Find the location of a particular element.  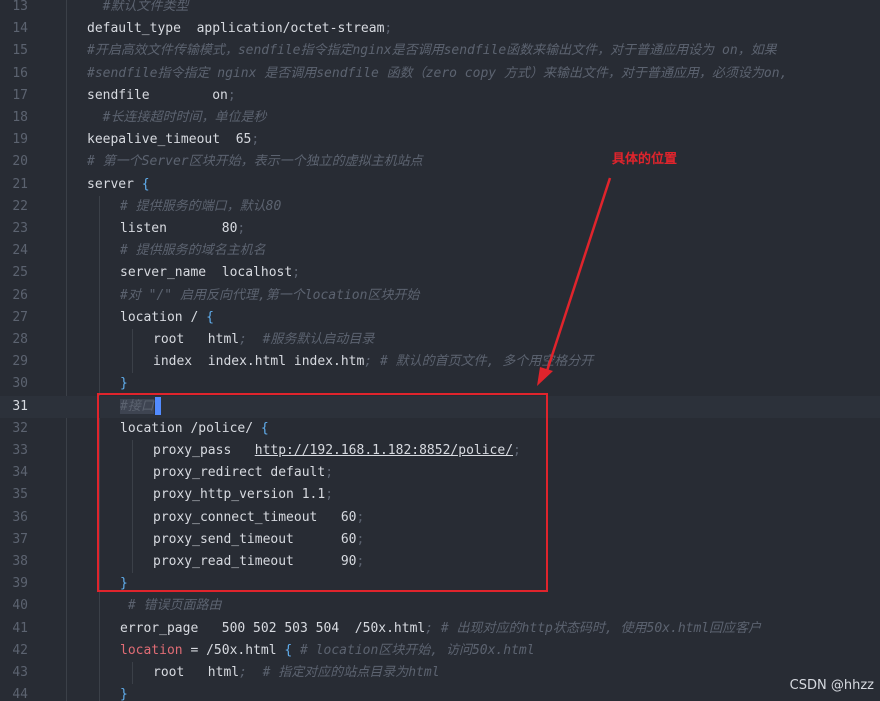

code-line: 20 # 第一个Server区块开始，表示一个独立的虚拟主机站点 is located at coordinates (440, 162).